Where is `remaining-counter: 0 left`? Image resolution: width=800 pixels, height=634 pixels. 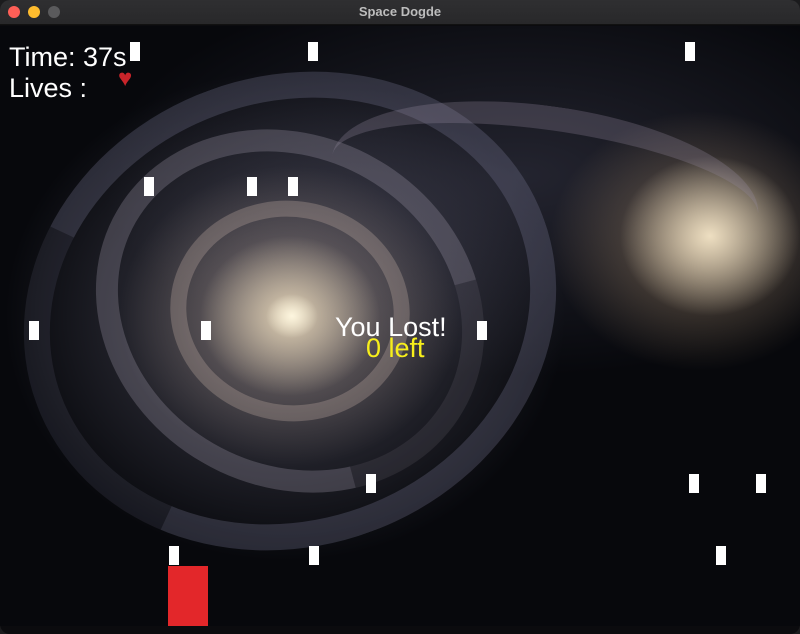
remaining-counter: 0 left is located at coordinates (395, 348).